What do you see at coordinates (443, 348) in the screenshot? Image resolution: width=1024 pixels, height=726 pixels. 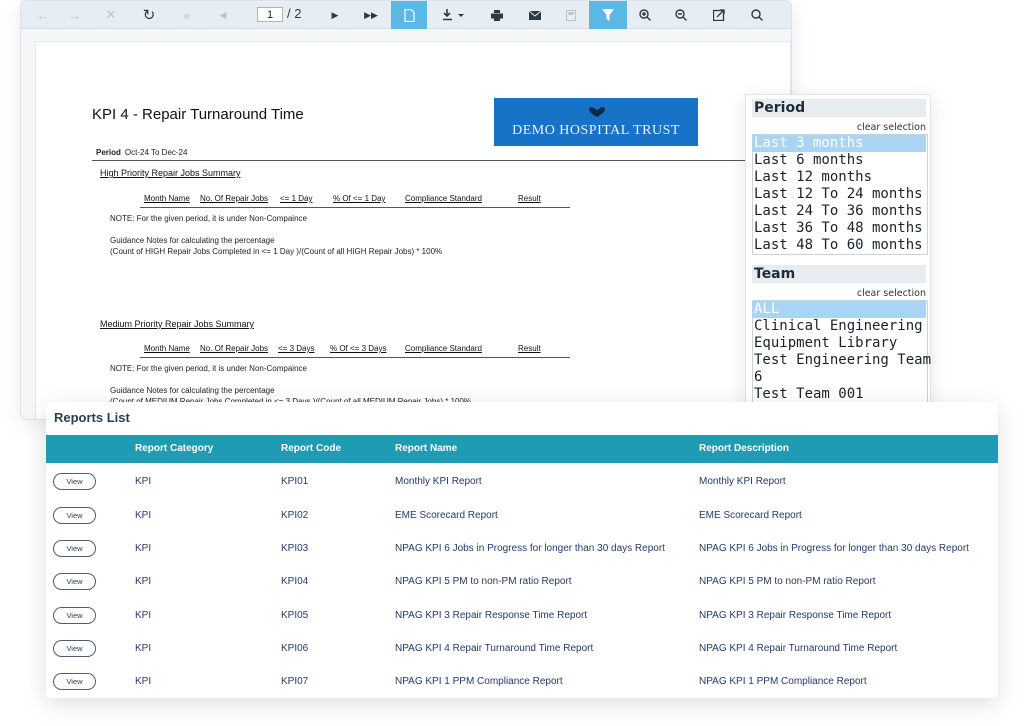 I see `medium-col-compliance: Compliance Standard` at bounding box center [443, 348].